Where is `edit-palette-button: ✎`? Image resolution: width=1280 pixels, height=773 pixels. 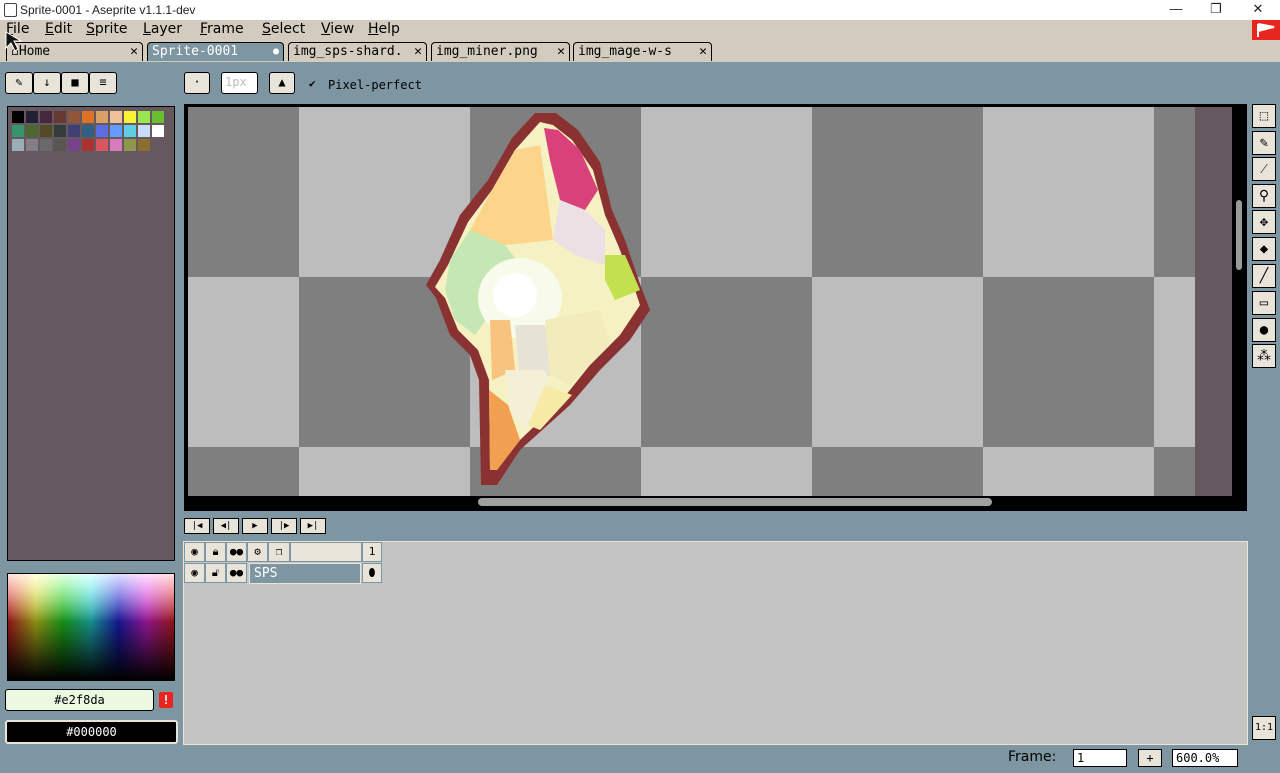
edit-palette-button: ✎ is located at coordinates (19, 83).